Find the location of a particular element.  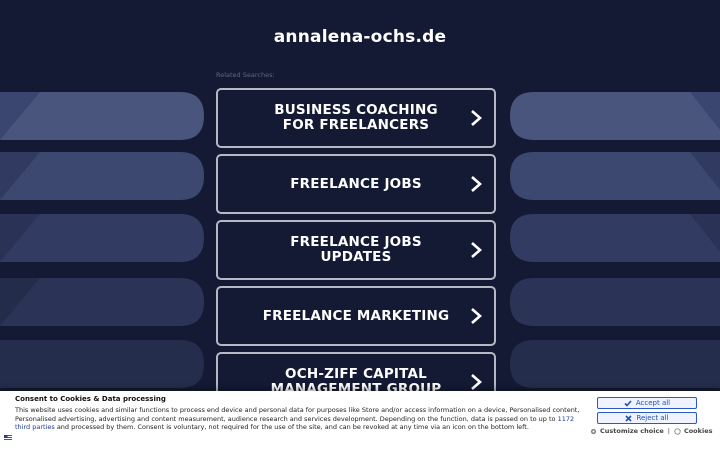

related-link-label: BUSINESS COACHING FOR FREELANCERS is located at coordinates (356, 117).